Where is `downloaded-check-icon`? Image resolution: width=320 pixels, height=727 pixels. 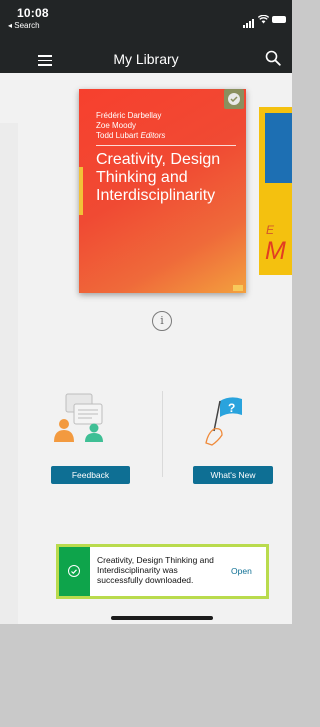 downloaded-check-icon is located at coordinates (234, 99).